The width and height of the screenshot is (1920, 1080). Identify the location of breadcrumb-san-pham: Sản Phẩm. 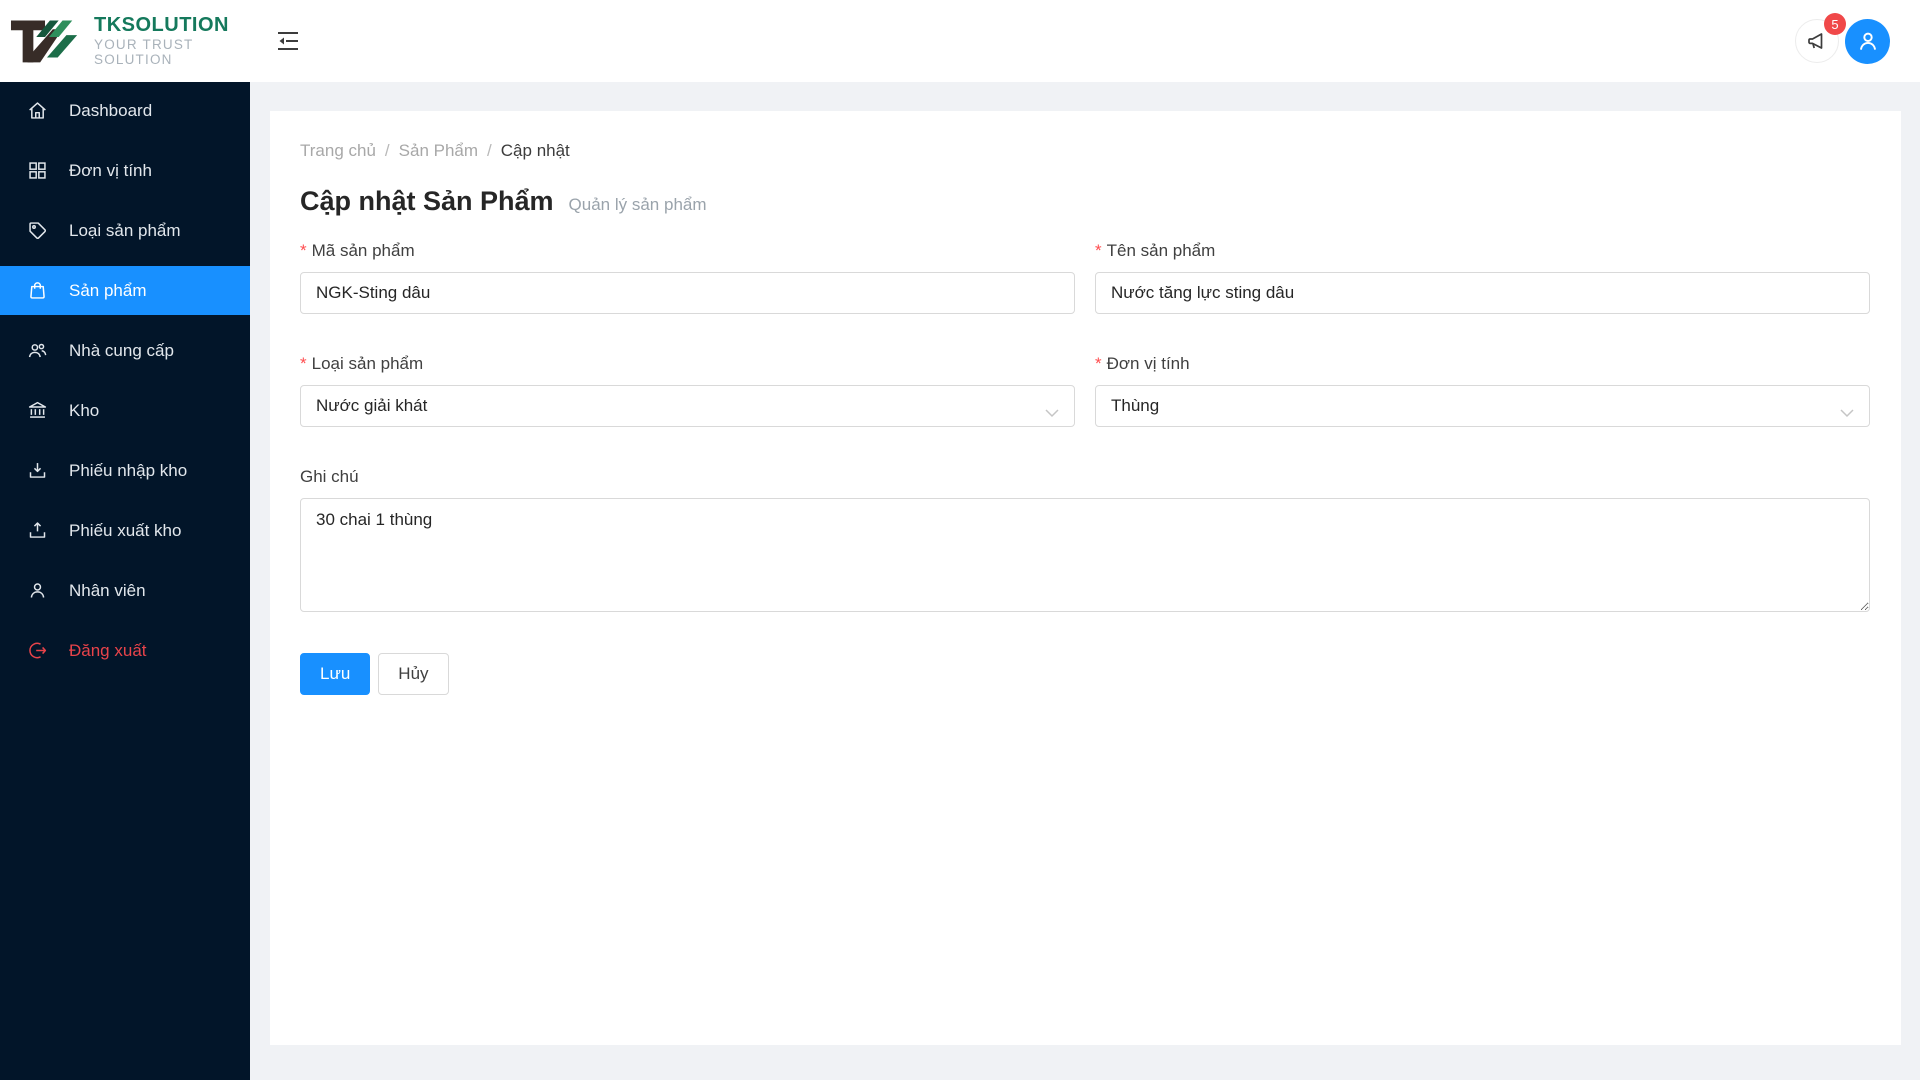
(438, 151).